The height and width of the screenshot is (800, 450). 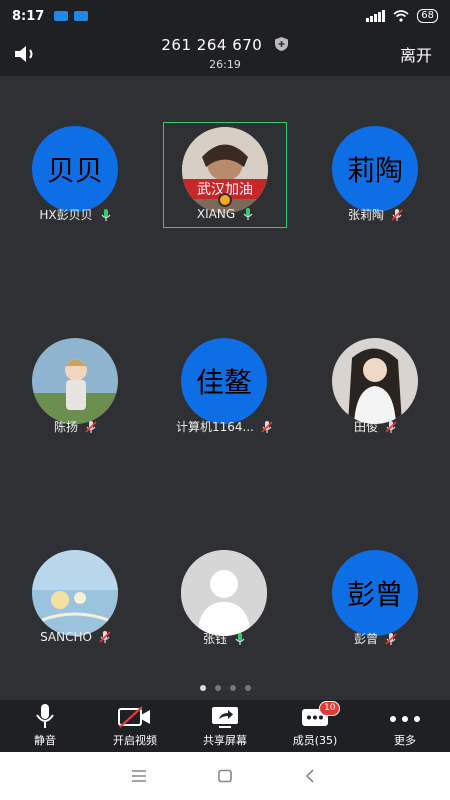 What do you see at coordinates (45, 716) in the screenshot?
I see `microphone-icon` at bounding box center [45, 716].